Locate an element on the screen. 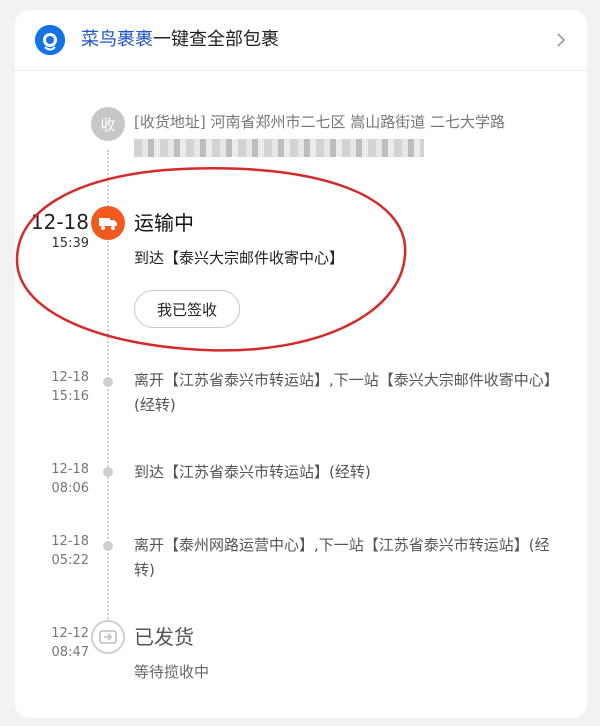  current-status-desc: 到达【泰兴大宗邮件收寄中心】 is located at coordinates (239, 258).